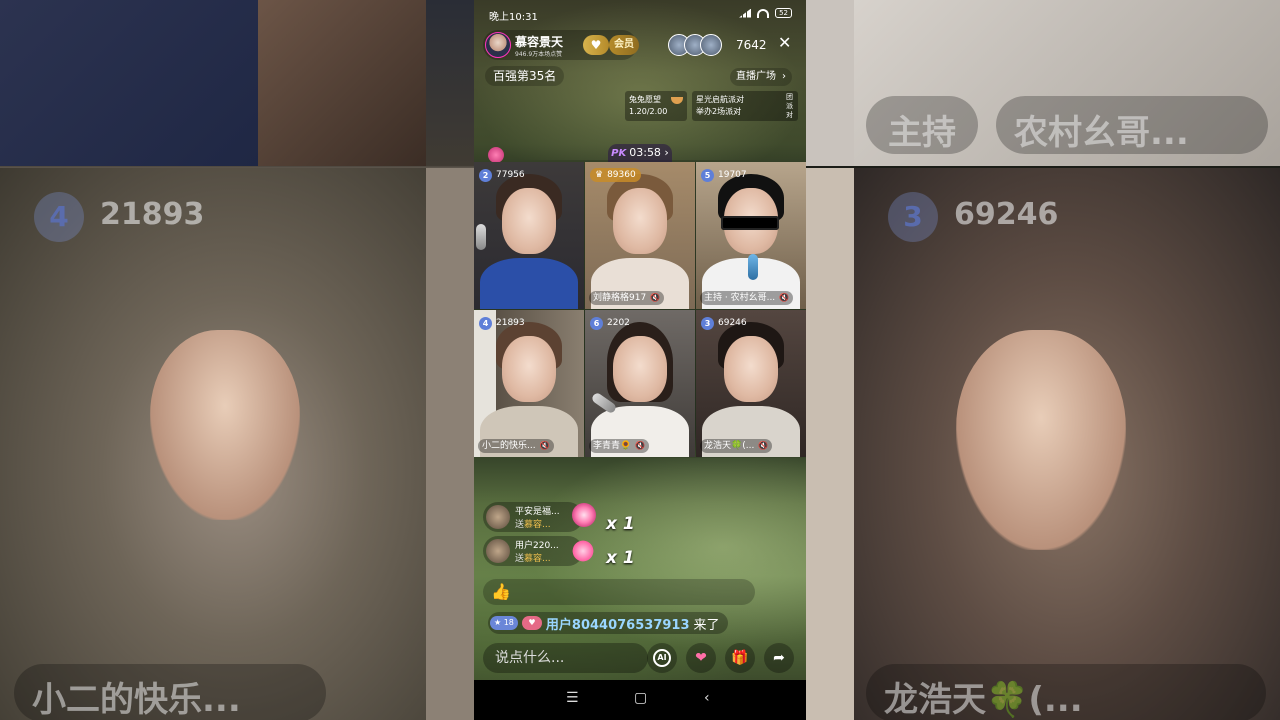  Describe the element at coordinates (510, 175) in the screenshot. I see `tile-score-value: 77956` at that location.